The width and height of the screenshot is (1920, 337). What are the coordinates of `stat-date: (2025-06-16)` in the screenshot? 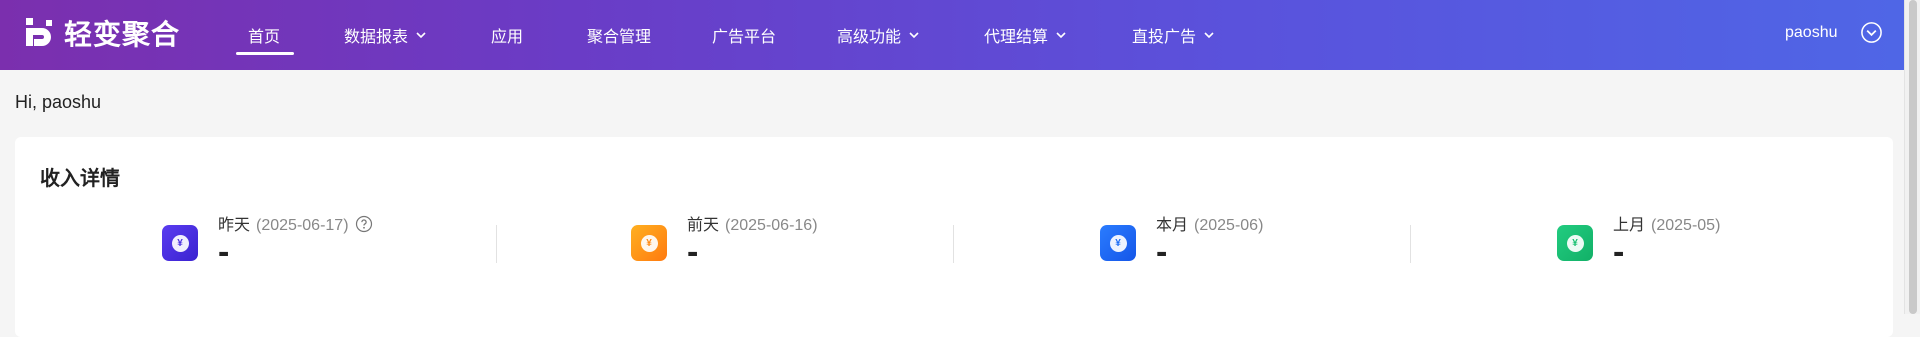 It's located at (771, 225).